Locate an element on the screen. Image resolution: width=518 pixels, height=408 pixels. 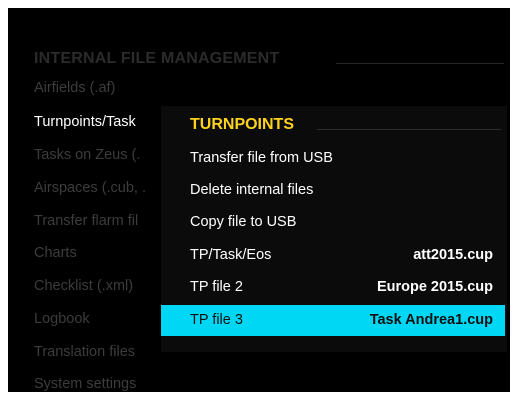
menu-item-logbook: Logbook is located at coordinates (62, 319).